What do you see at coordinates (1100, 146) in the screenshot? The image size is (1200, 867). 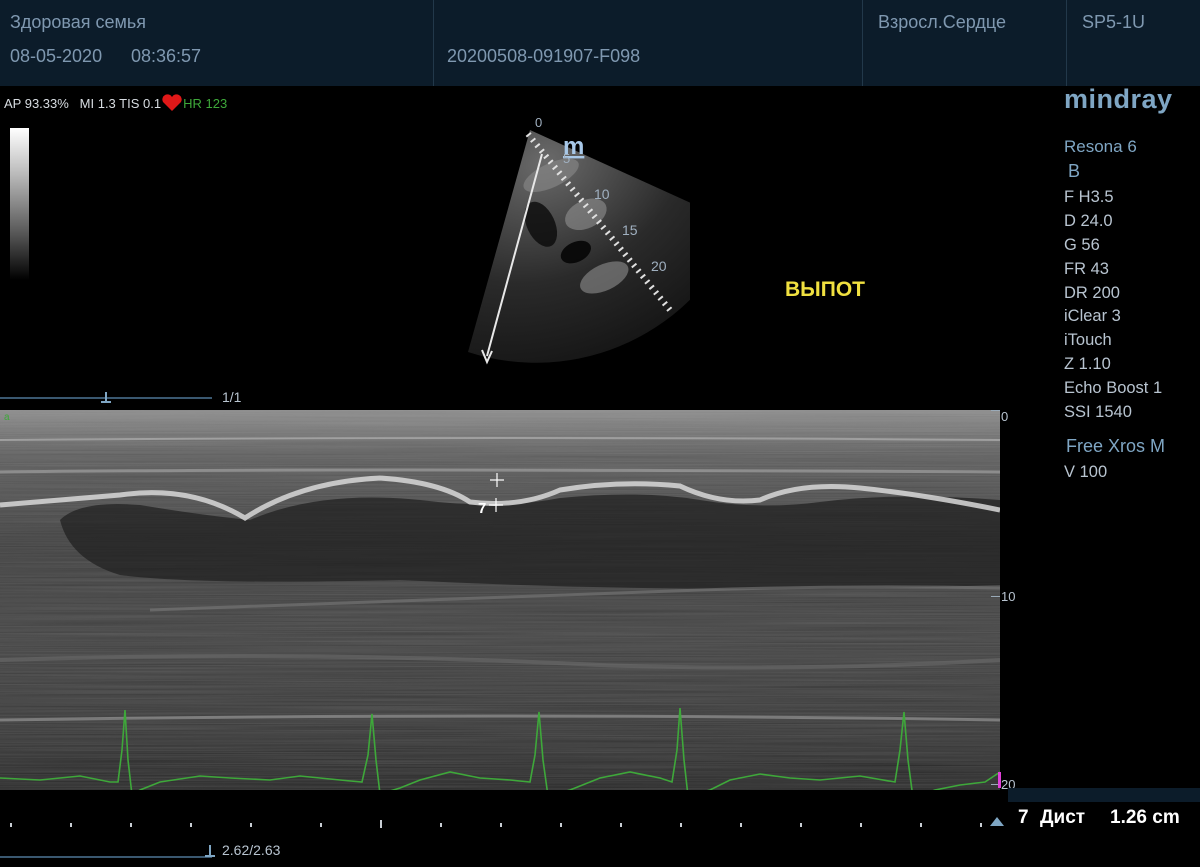 I see `system-model: Resona 6` at bounding box center [1100, 146].